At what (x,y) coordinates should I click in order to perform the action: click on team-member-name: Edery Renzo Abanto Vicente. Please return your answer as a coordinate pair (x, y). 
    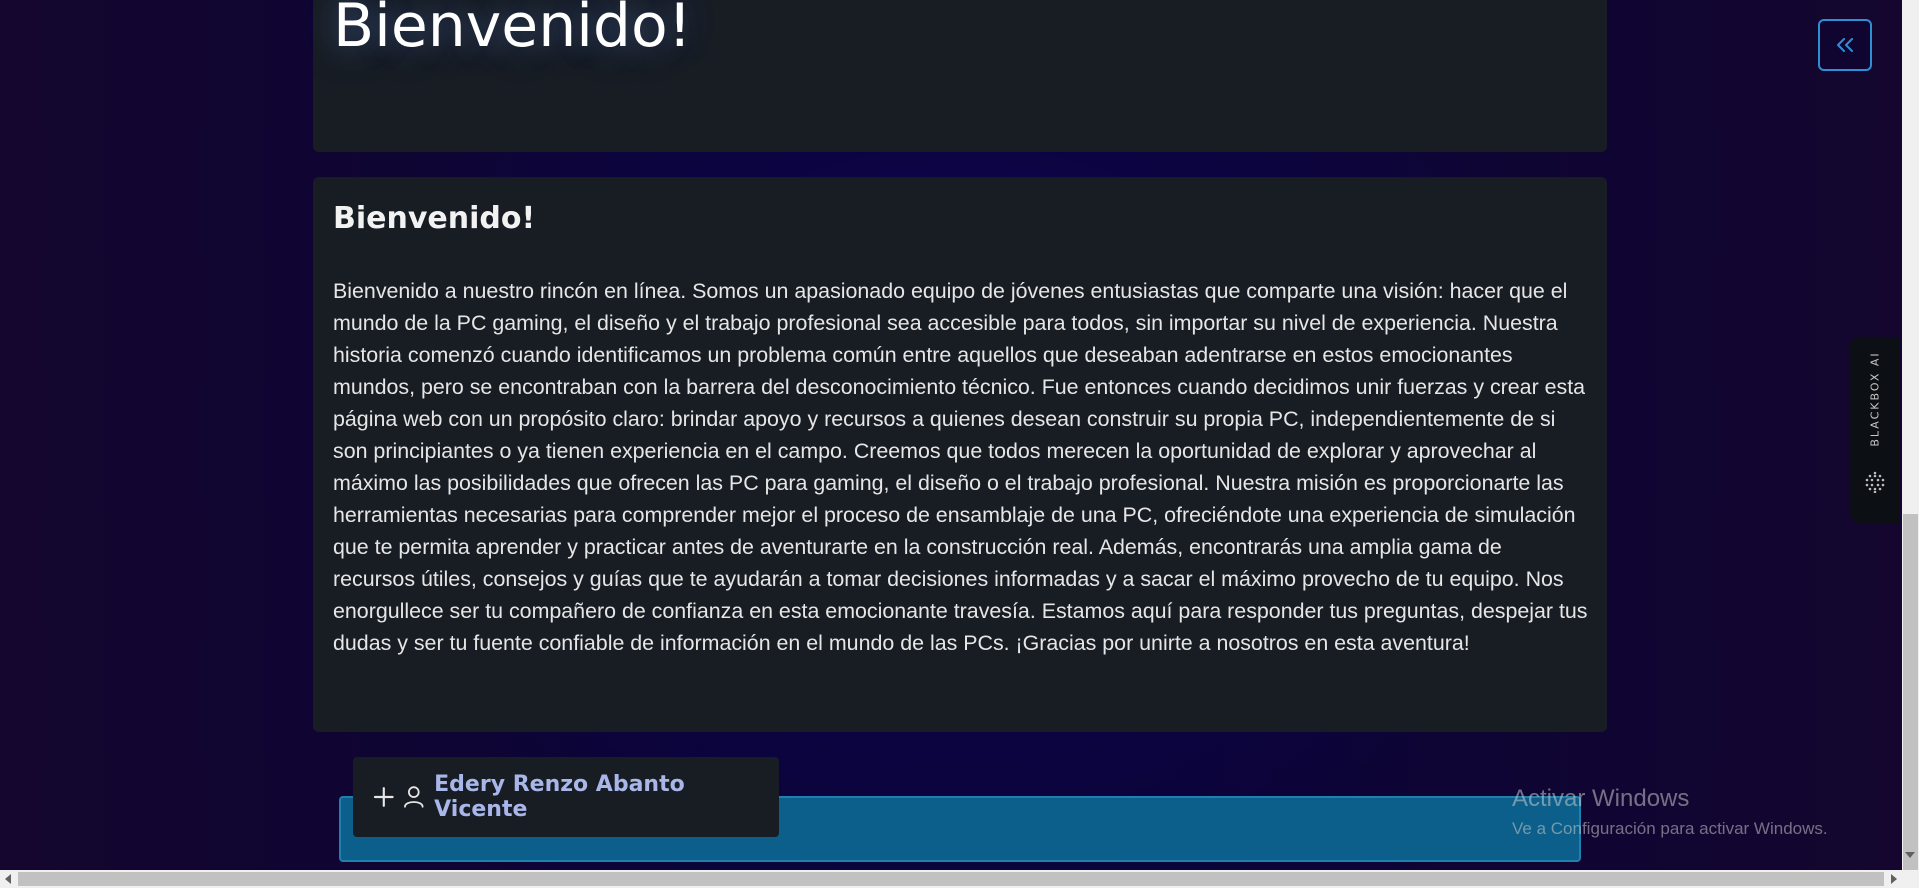
    Looking at the image, I should click on (559, 797).